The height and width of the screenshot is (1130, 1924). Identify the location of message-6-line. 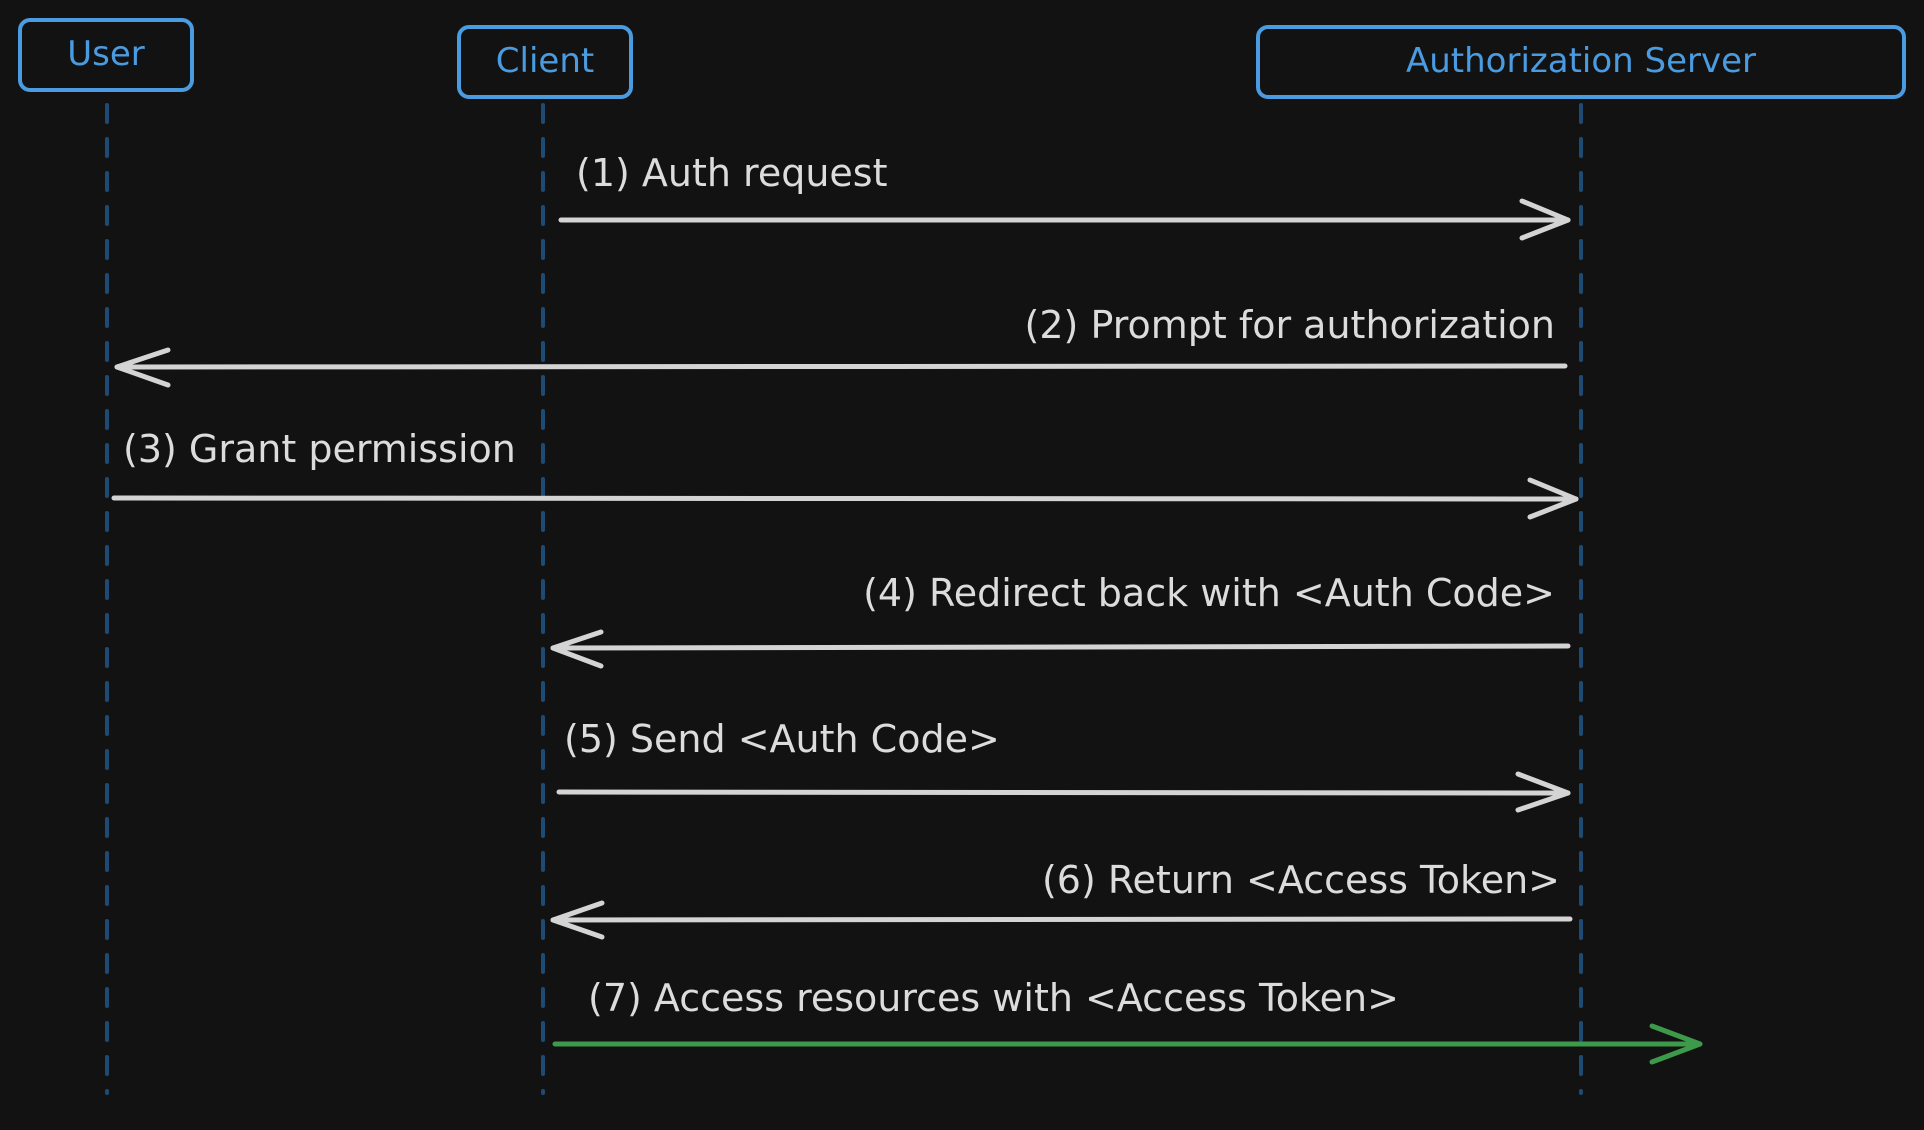
(1061, 919).